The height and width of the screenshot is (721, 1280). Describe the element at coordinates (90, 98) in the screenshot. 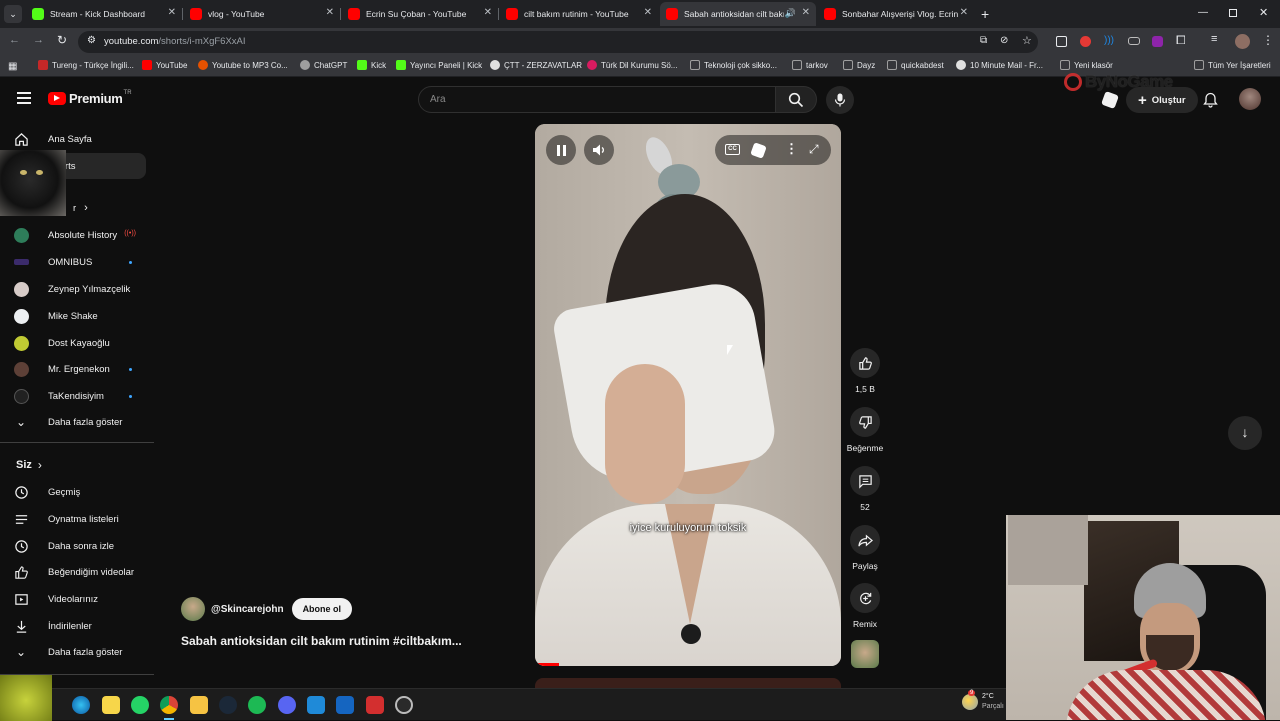

I see `youtube-premium-logo: Premium TR` at that location.